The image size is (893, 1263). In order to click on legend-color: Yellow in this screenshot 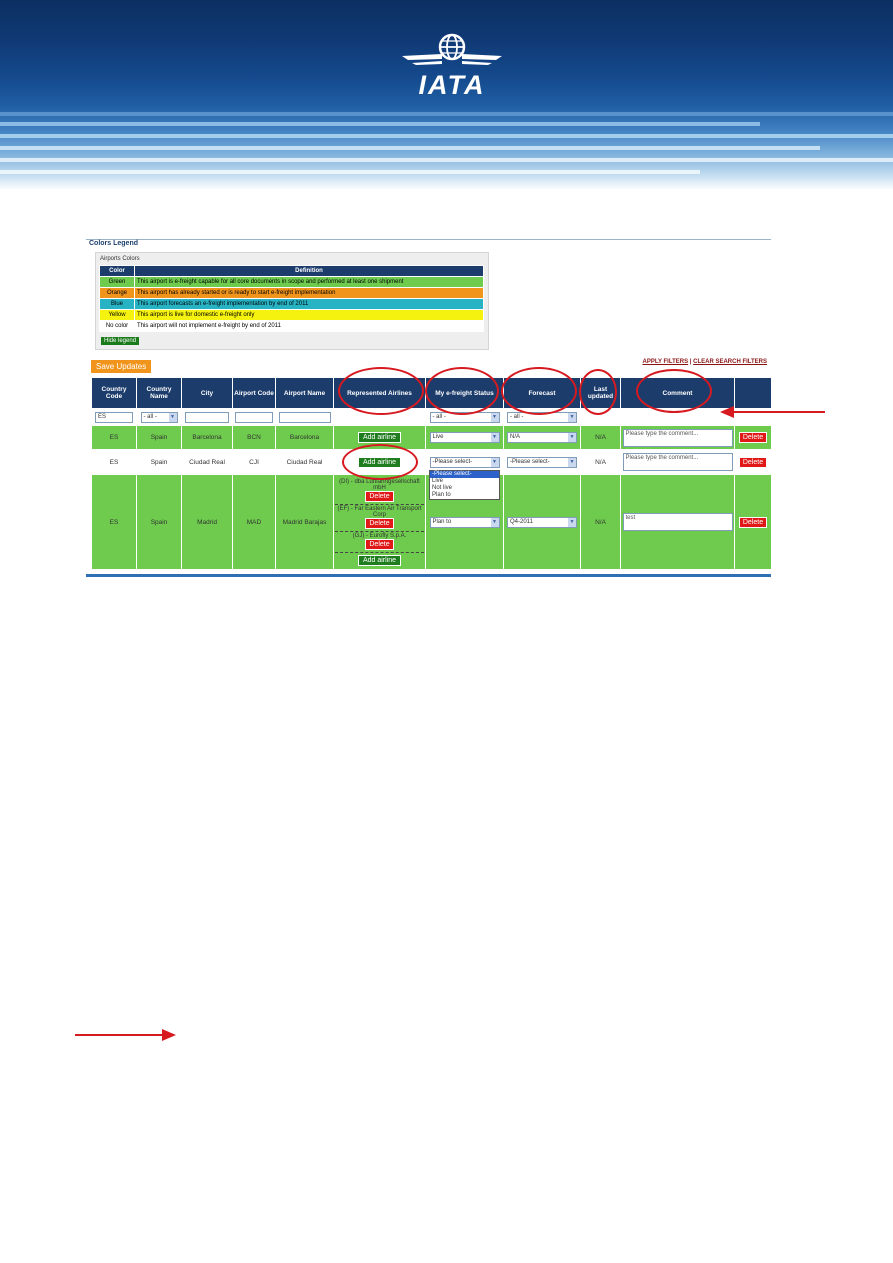, I will do `click(117, 315)`.